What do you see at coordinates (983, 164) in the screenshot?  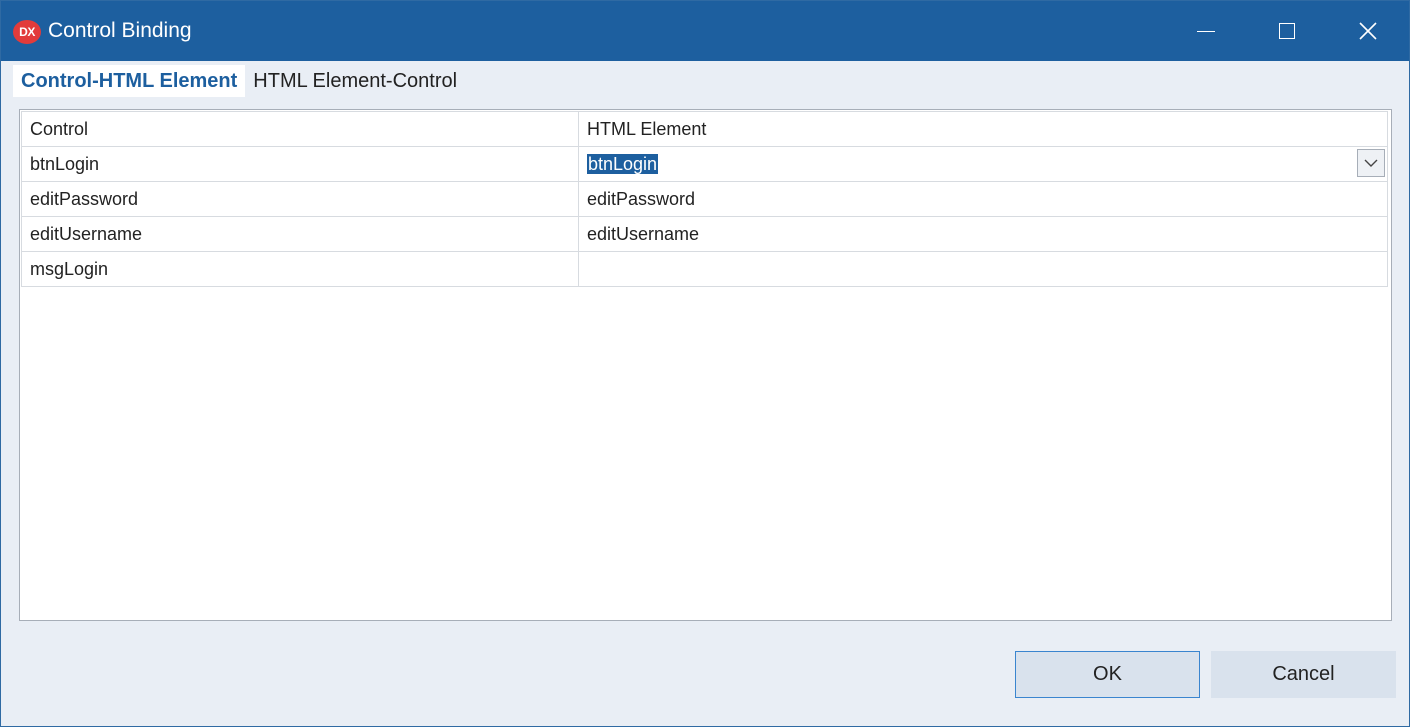 I see `cell-html-element-editor: btnLogin` at bounding box center [983, 164].